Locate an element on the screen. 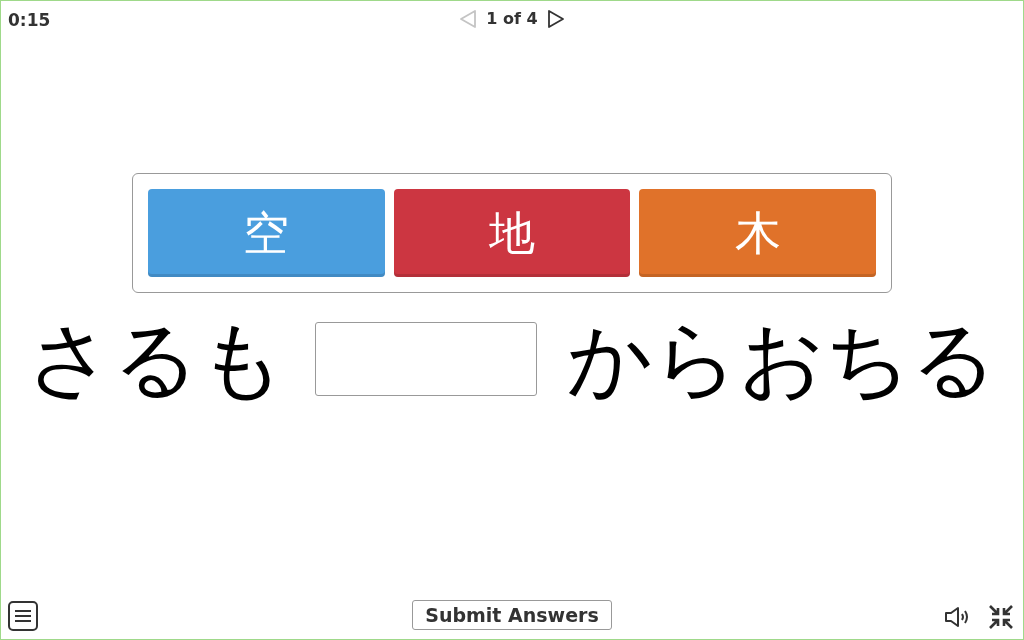 Image resolution: width=1024 pixels, height=640 pixels. sentence-text: からおちる is located at coordinates (782, 359).